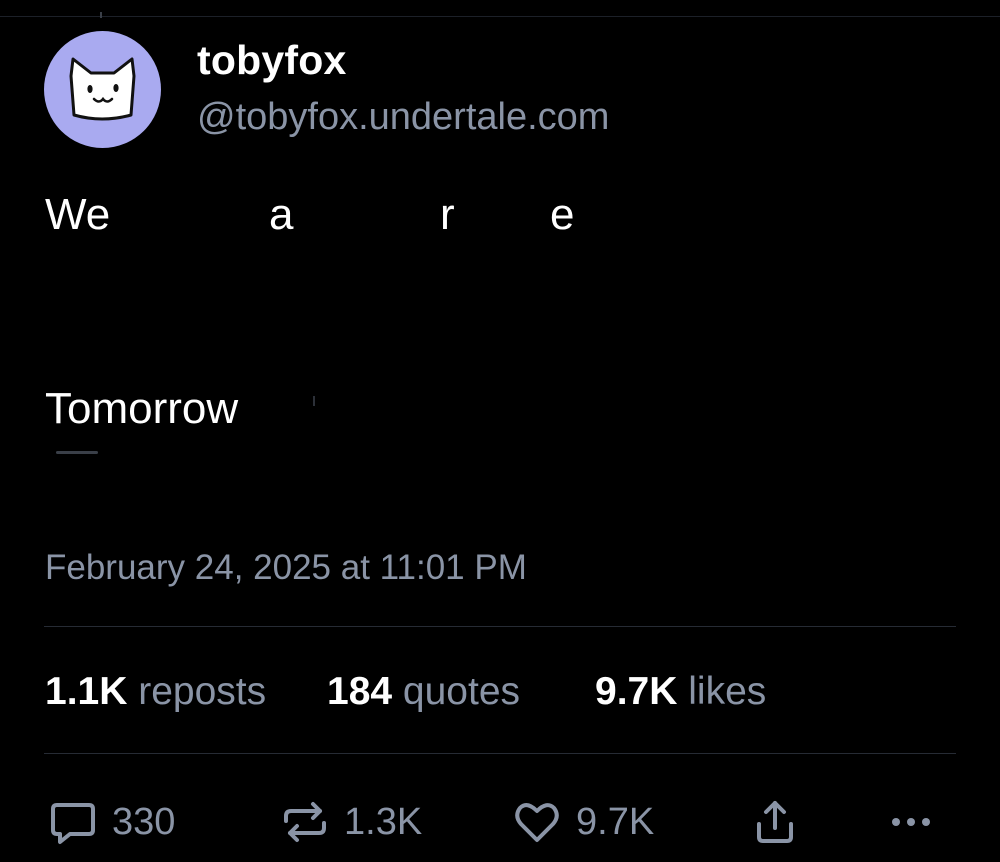 This screenshot has width=1000, height=862. Describe the element at coordinates (78, 214) in the screenshot. I see `post-text-word: We` at that location.